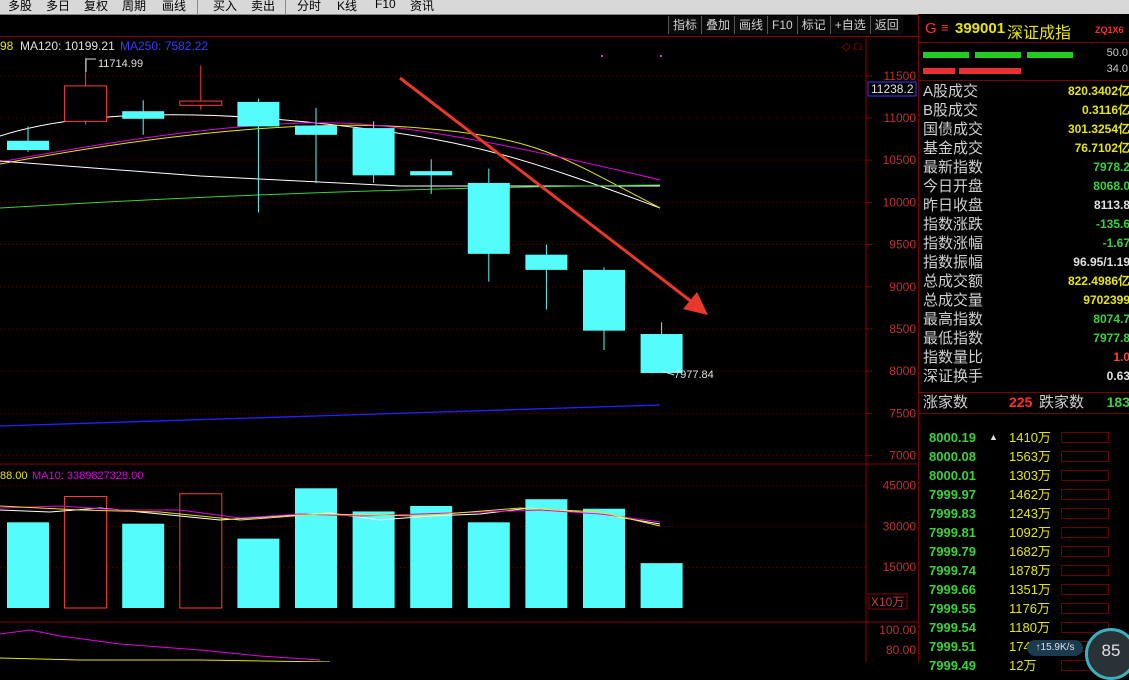  I want to click on tab-mark: 标记, so click(813, 25).